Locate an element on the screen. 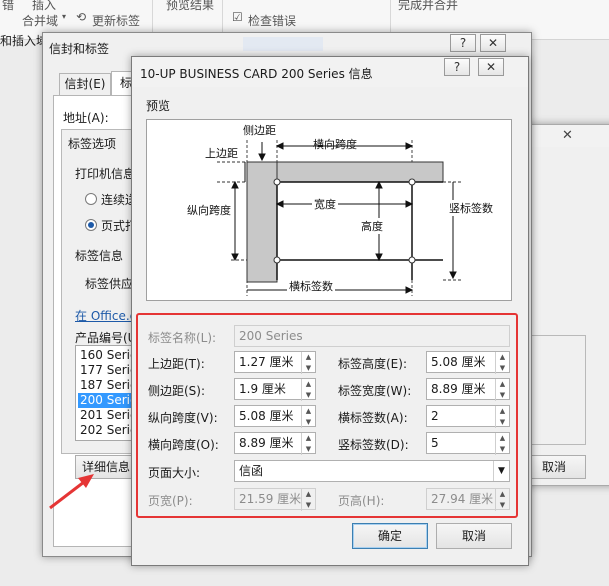 The image size is (609, 586). ribbon-check-errors: 检查错误 is located at coordinates (272, 20).